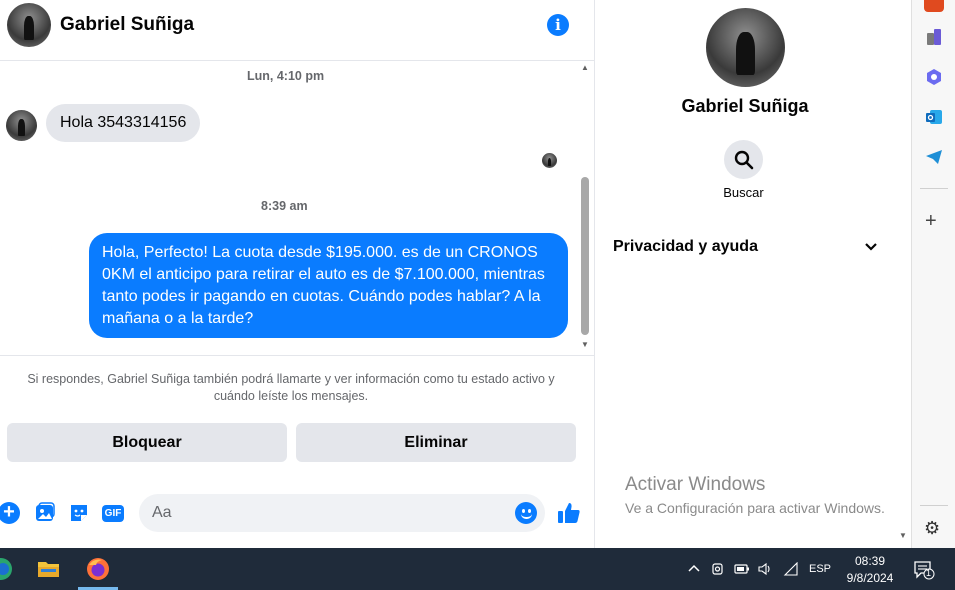 This screenshot has width=955, height=590. What do you see at coordinates (685, 246) in the screenshot?
I see `privacy-label: Privacidad y ayuda` at bounding box center [685, 246].